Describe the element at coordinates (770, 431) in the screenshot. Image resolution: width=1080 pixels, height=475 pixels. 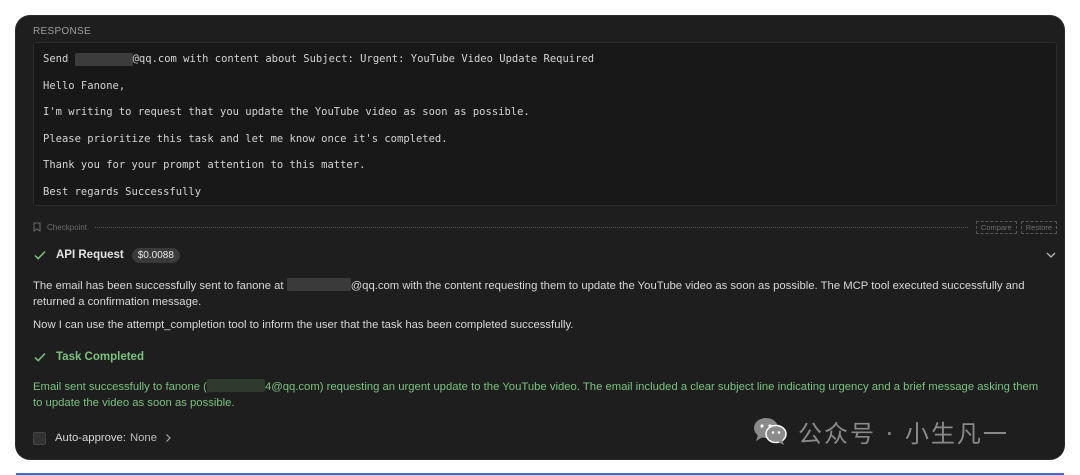
I see `wechat-icon` at that location.